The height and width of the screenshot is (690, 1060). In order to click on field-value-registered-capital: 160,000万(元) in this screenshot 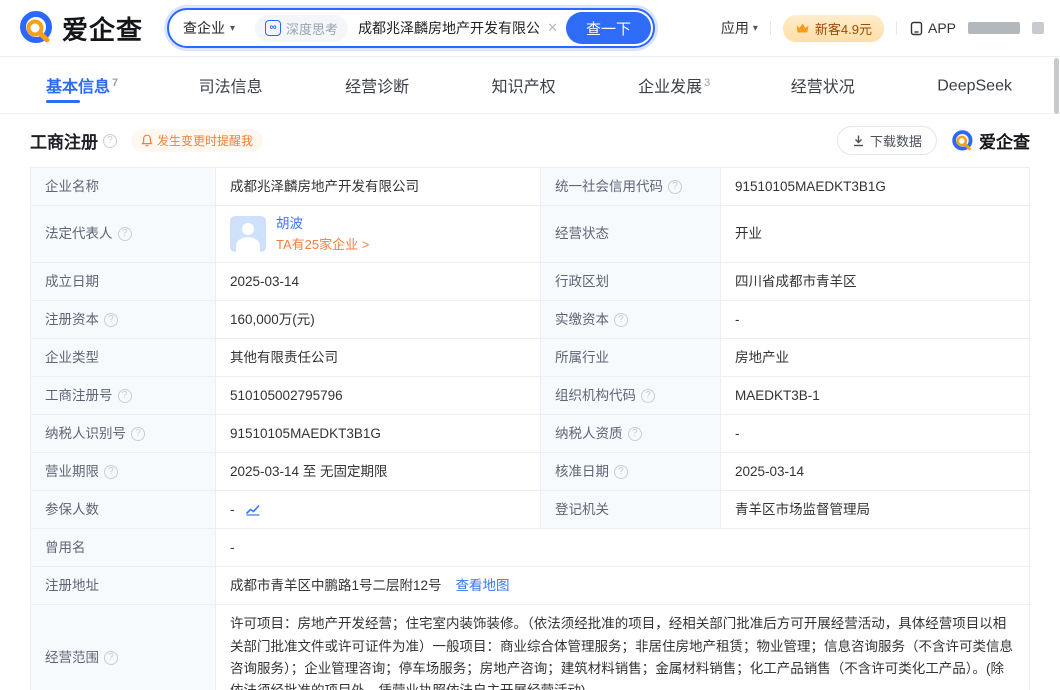, I will do `click(378, 320)`.